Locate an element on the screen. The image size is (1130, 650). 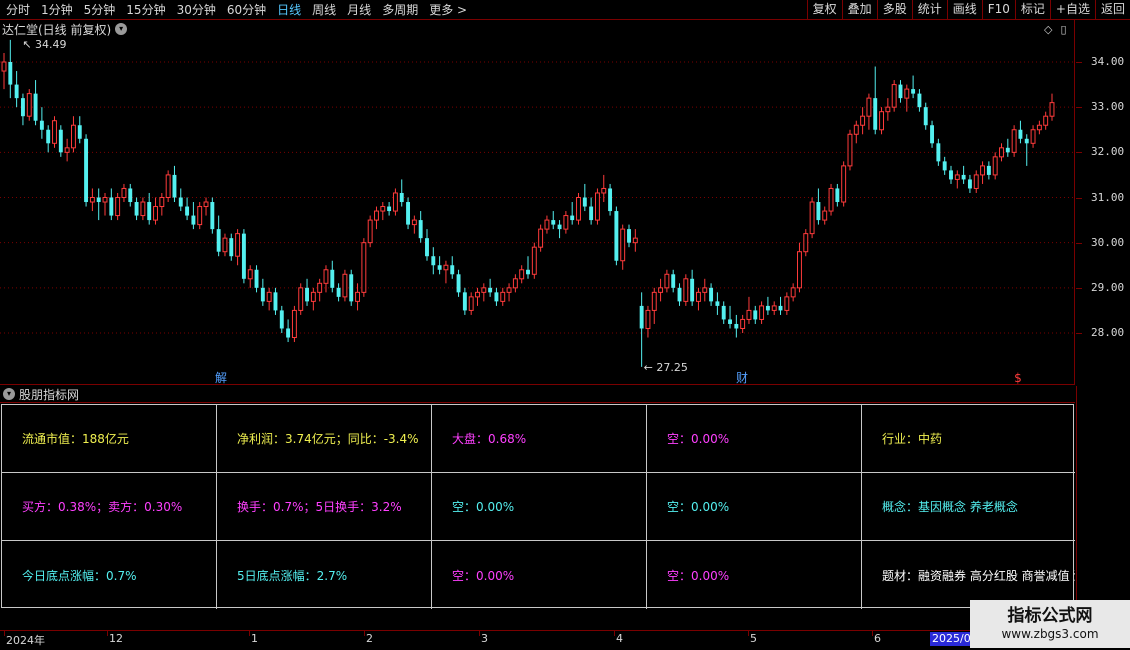
period-tab: 月线 is located at coordinates (358, 10).